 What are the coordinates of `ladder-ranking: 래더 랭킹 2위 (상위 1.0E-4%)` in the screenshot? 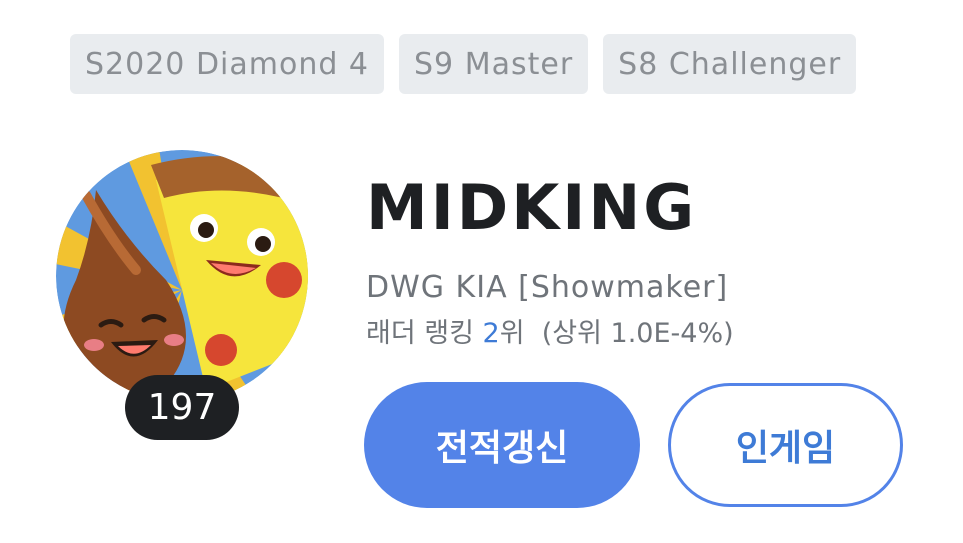 It's located at (550, 334).